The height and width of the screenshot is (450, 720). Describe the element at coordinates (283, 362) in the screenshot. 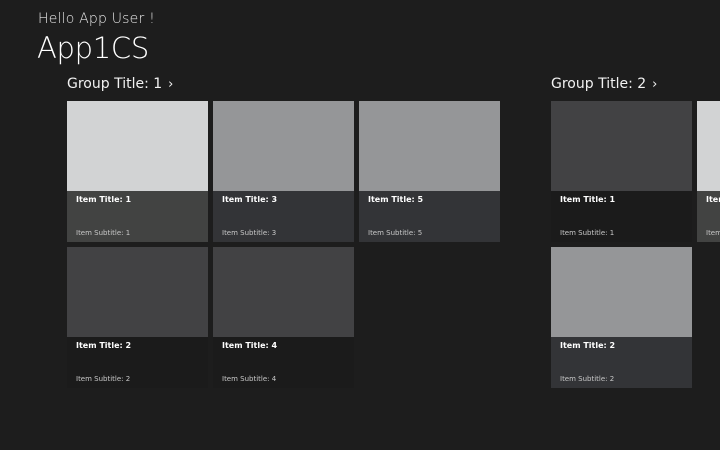

I see `item-caption: Item Title: 4 Item Subtitle: 4` at that location.